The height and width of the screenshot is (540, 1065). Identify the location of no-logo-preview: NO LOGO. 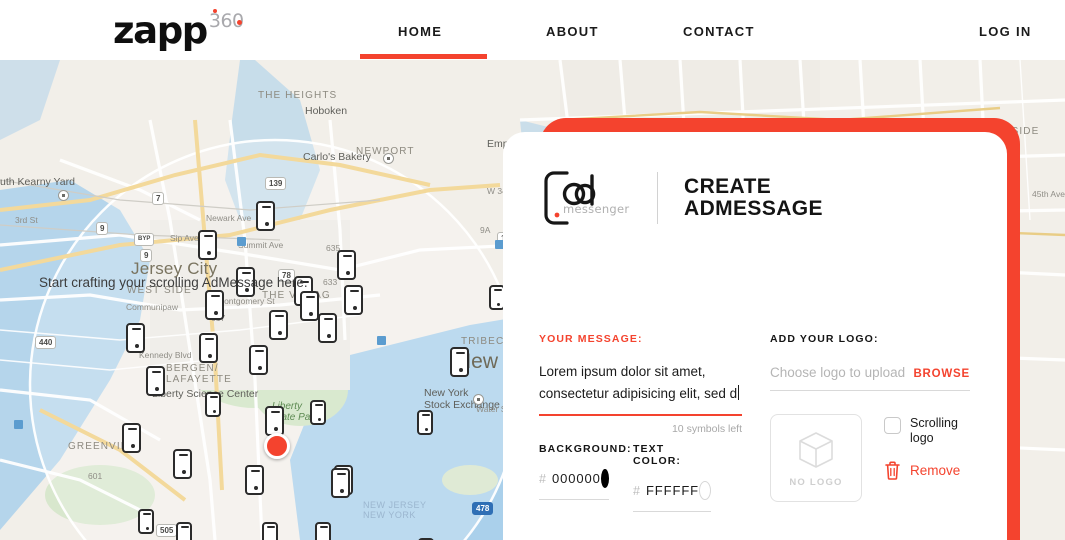
(816, 458).